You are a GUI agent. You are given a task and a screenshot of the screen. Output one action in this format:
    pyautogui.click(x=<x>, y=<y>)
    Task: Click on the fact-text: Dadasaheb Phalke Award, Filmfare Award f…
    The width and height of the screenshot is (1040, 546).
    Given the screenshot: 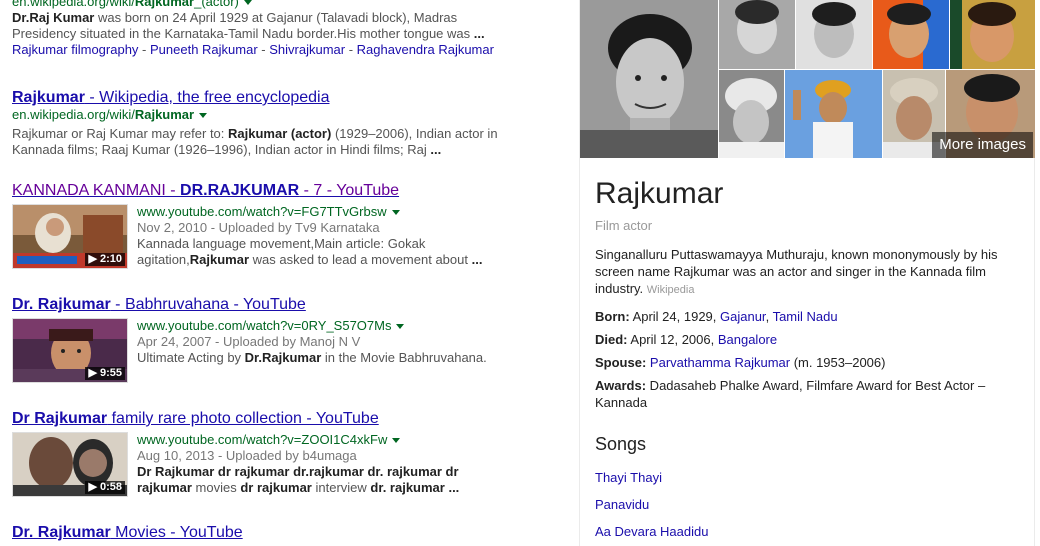 What is the action you would take?
    pyautogui.click(x=790, y=394)
    